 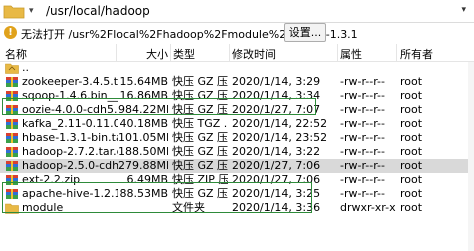 I want to click on column-name: 名称, so click(x=16, y=54).